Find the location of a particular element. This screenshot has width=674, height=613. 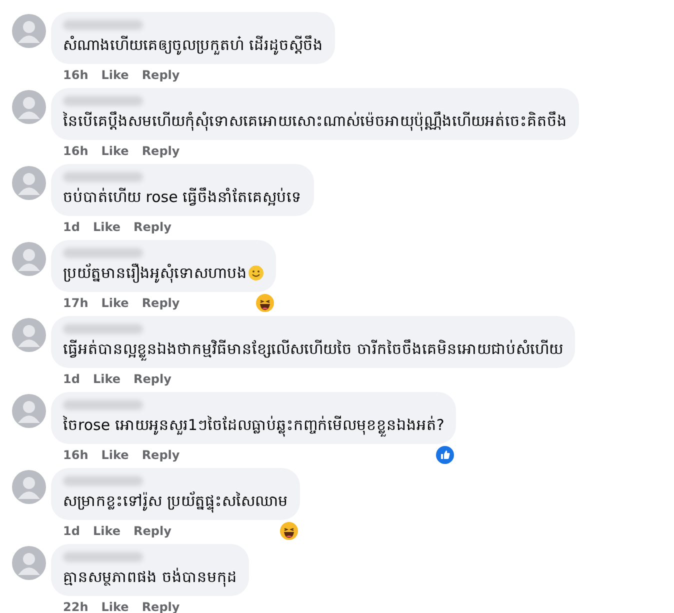

comment-text: គ្មានសម្ថភាពផង ចង់បានមកុដ is located at coordinates (150, 577).